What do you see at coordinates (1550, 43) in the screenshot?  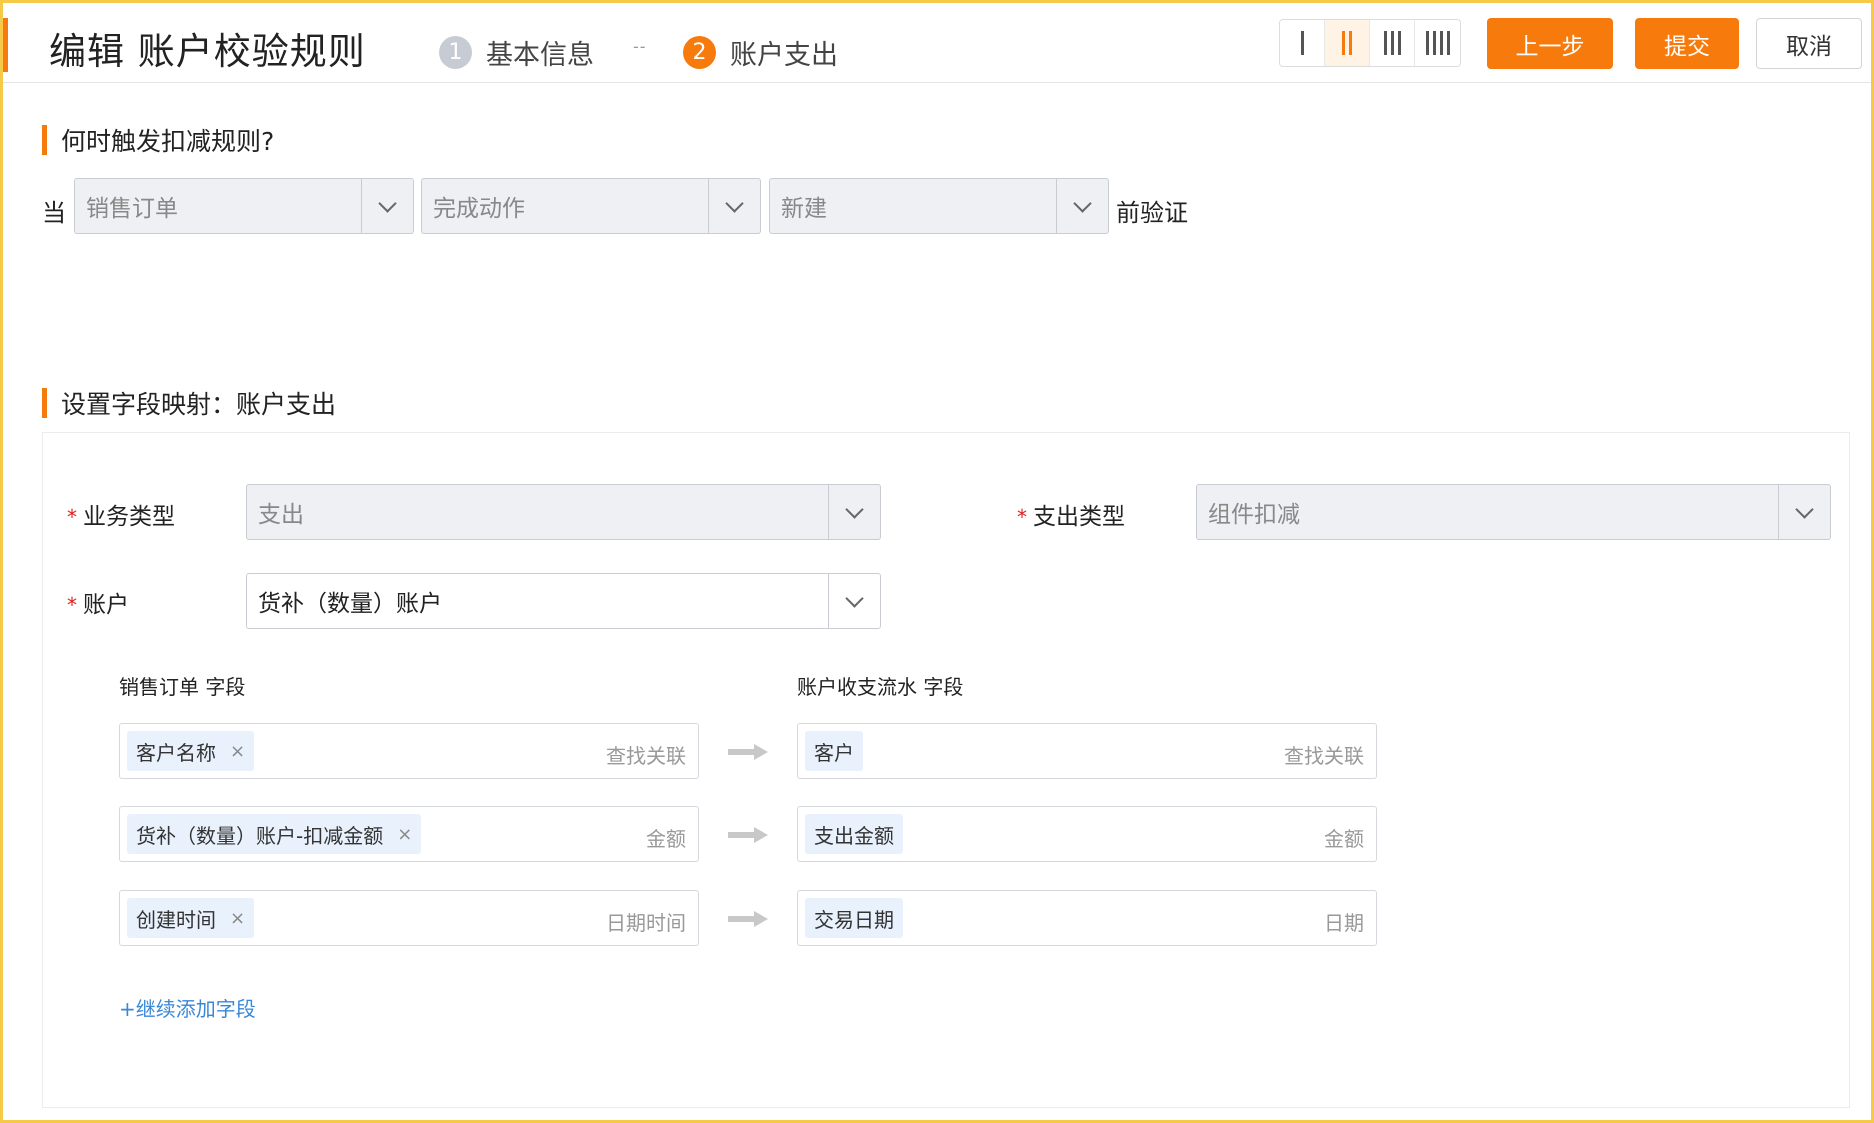 I see `previous-step-button: 上一步` at bounding box center [1550, 43].